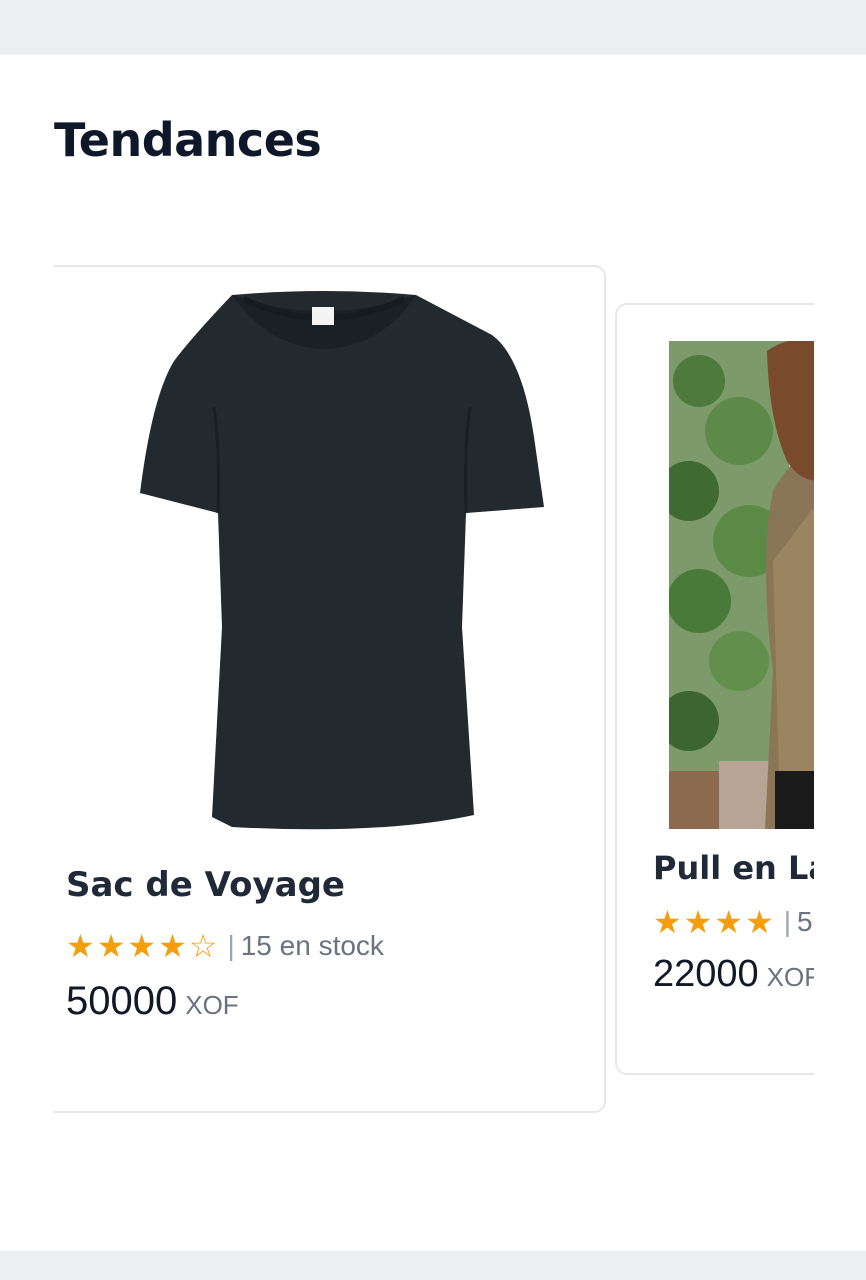  I want to click on product-meta: ★★★★☆ | 15 en stock, so click(225, 946).